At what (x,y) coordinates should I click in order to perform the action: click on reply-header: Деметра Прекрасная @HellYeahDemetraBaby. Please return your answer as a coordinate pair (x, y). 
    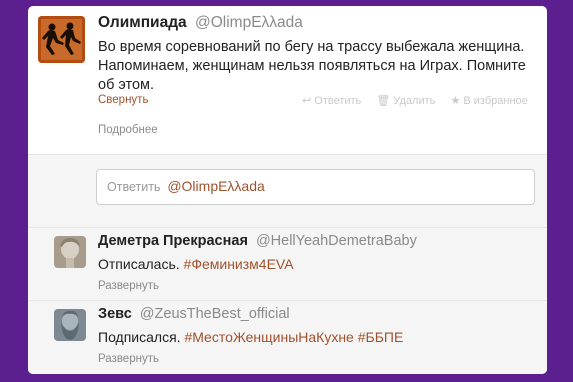
    Looking at the image, I should click on (257, 241).